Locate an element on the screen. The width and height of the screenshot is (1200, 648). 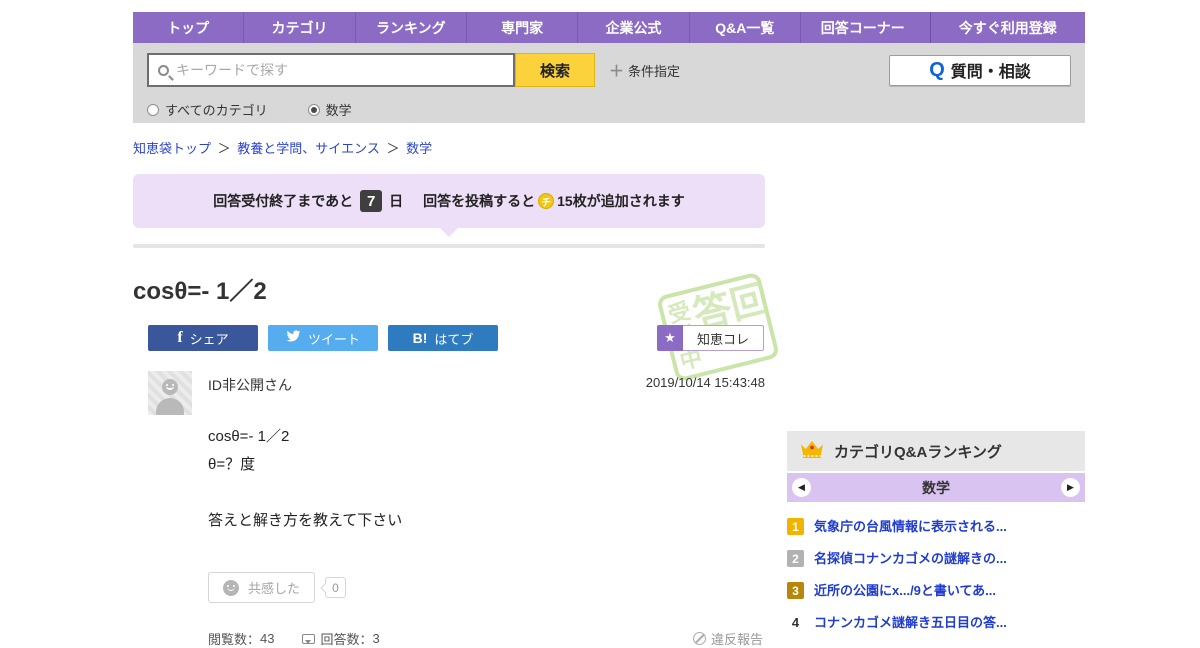
chie-collection-button: ★ 知恵コレ is located at coordinates (710, 338).